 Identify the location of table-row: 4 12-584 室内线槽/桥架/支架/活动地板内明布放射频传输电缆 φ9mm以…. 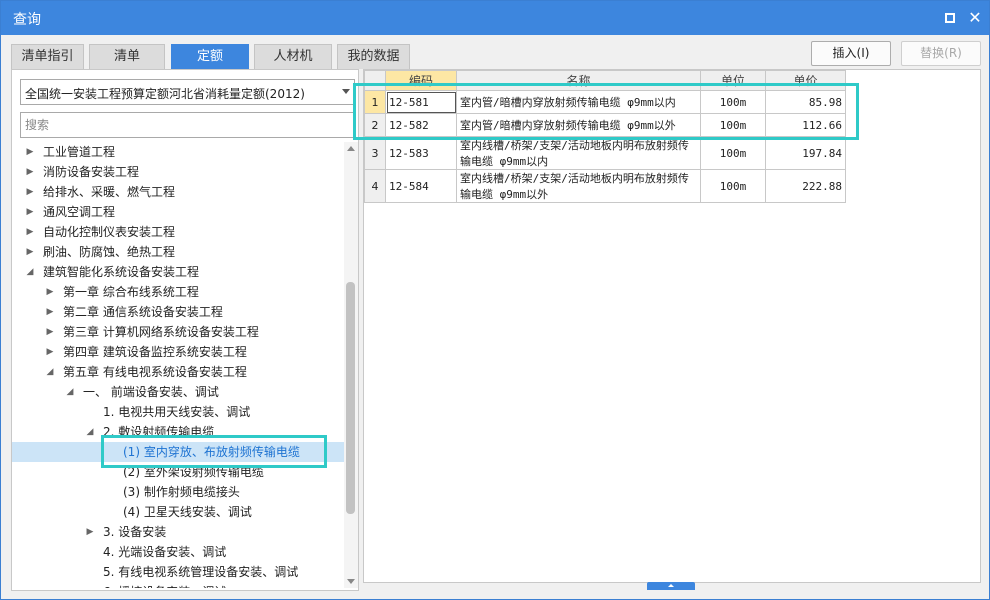
(605, 186).